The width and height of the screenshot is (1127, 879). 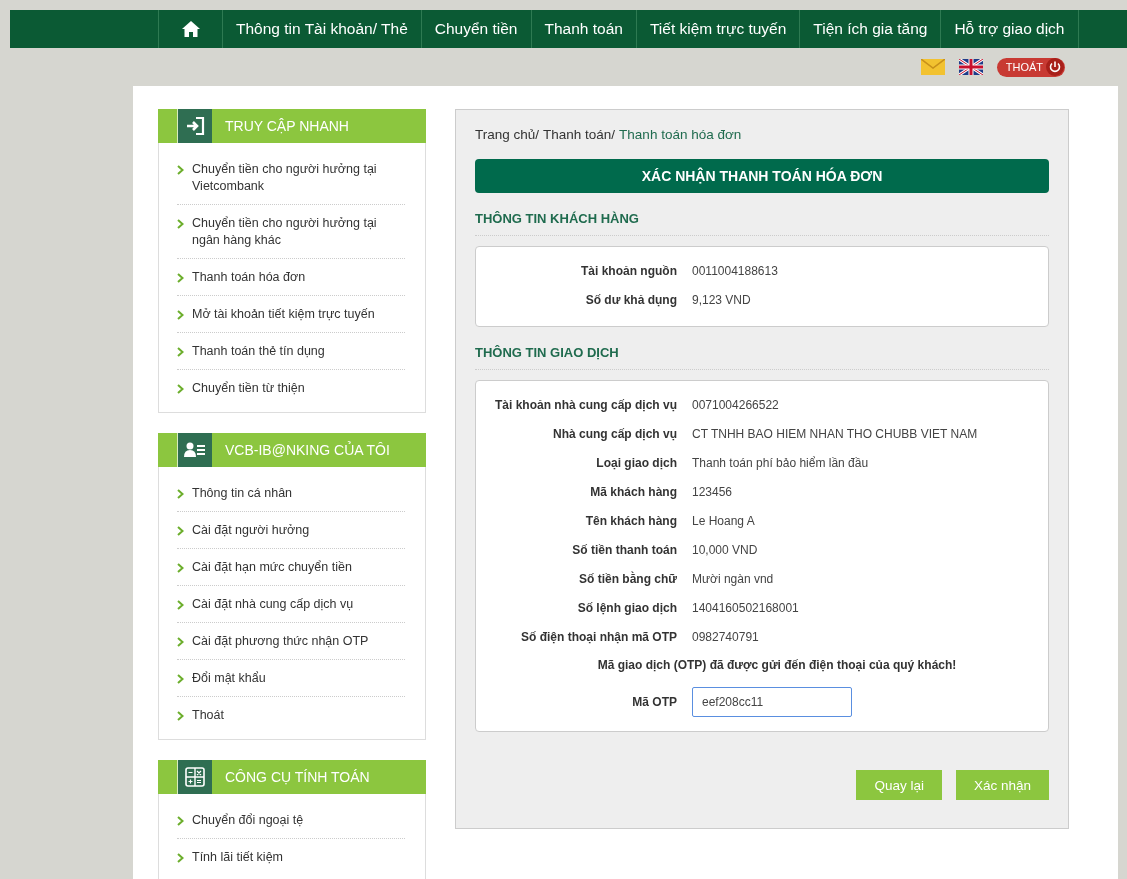 What do you see at coordinates (970, 67) in the screenshot?
I see `uk-flag-icon` at bounding box center [970, 67].